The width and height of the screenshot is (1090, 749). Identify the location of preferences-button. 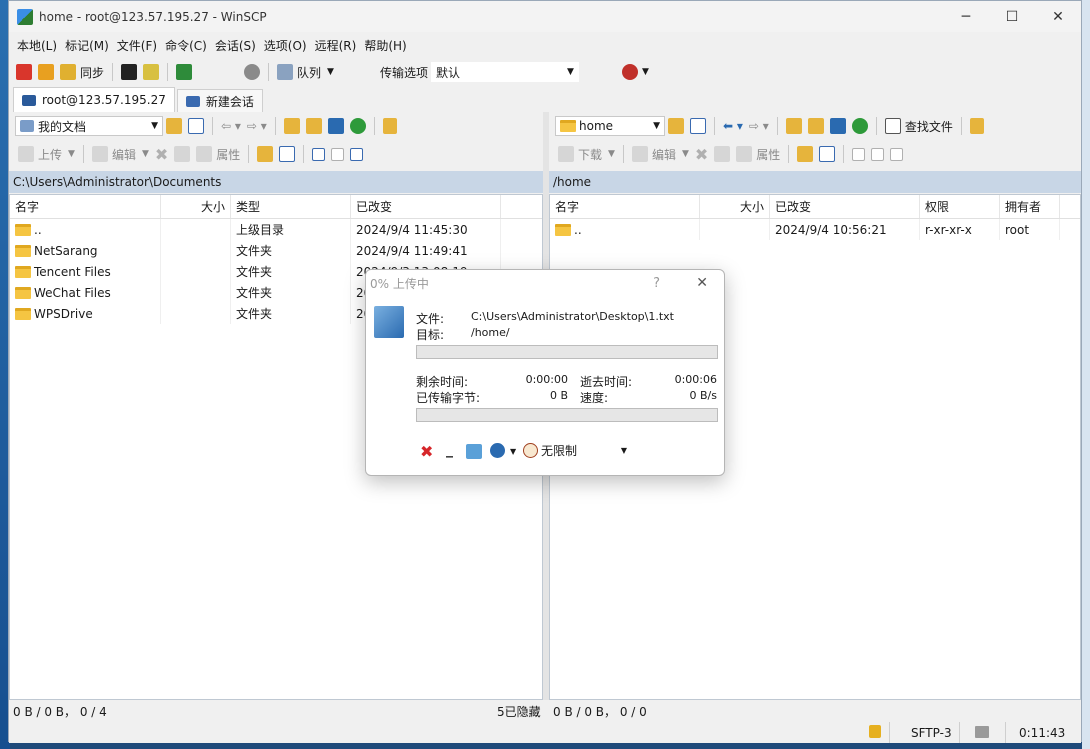
(252, 72).